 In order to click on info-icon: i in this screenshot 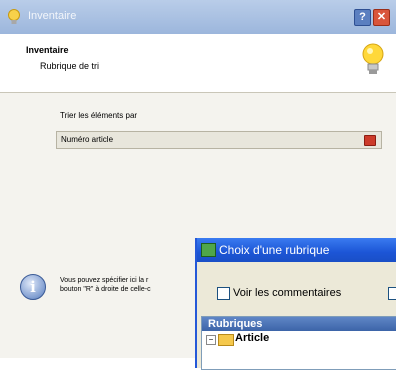, I will do `click(33, 287)`.